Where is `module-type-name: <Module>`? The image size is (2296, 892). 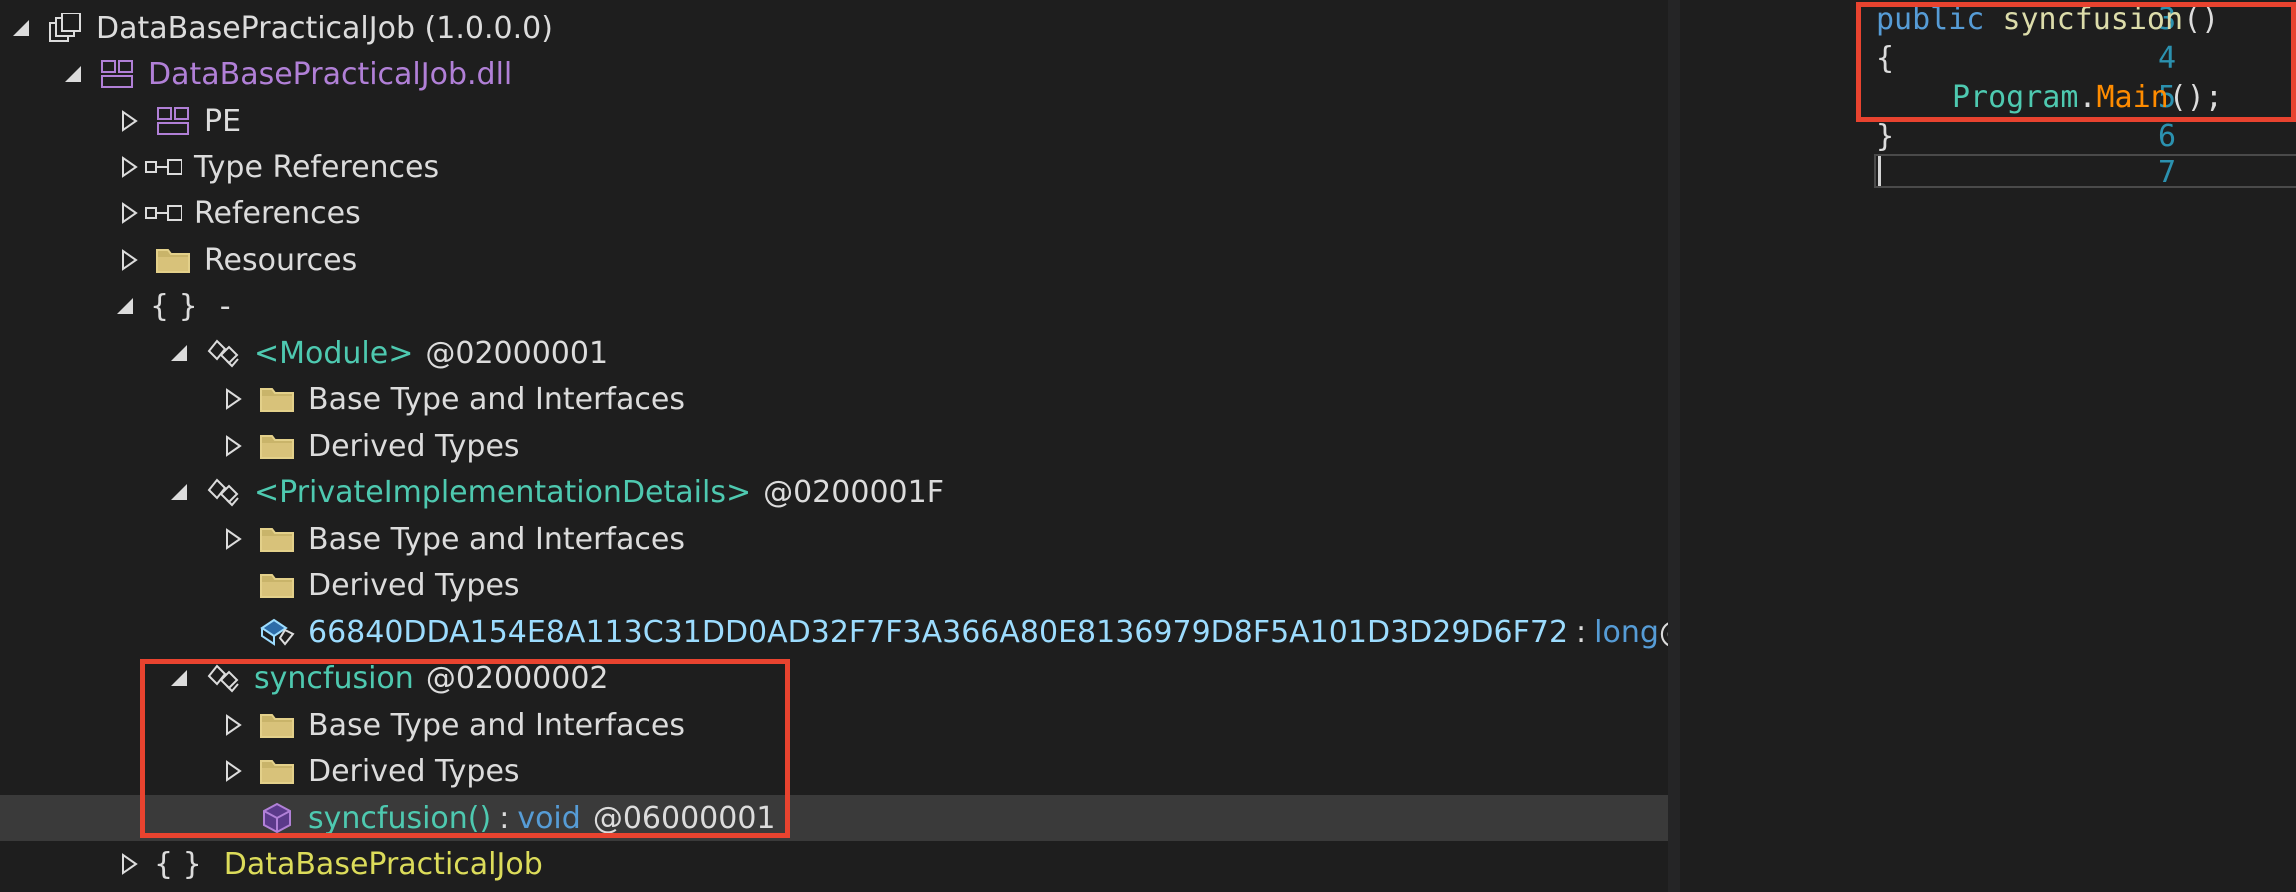
module-type-name: <Module> is located at coordinates (334, 353).